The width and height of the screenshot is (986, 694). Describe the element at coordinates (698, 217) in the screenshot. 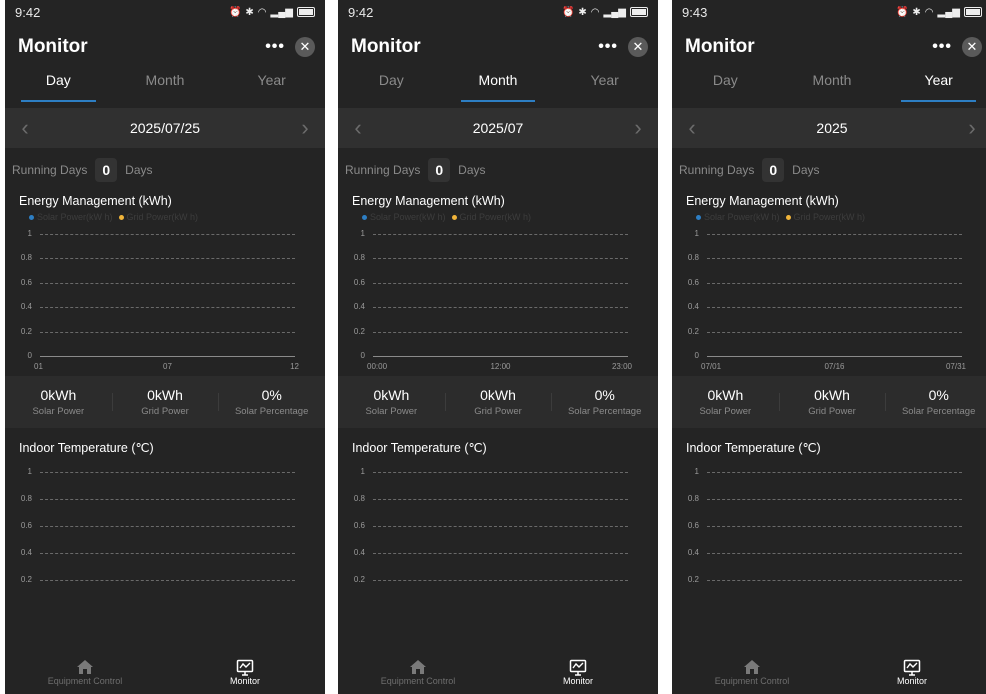

I see `solar-legend-dot` at that location.